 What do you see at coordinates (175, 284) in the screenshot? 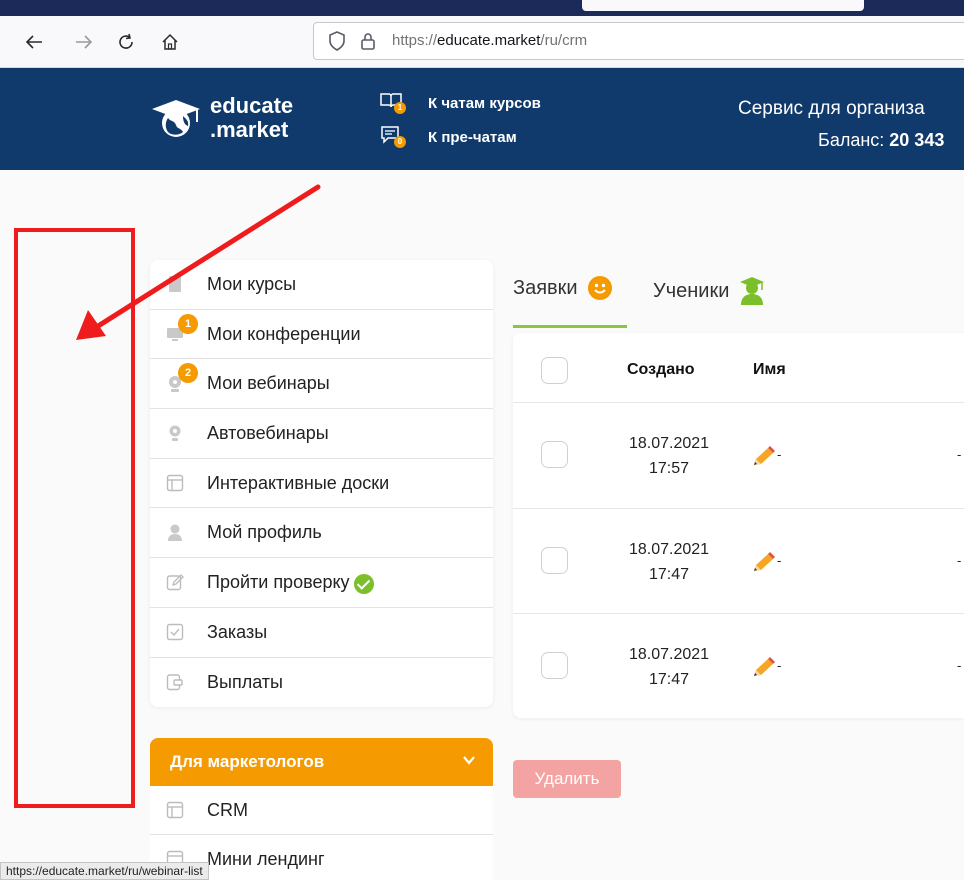
I see `book-icon` at bounding box center [175, 284].